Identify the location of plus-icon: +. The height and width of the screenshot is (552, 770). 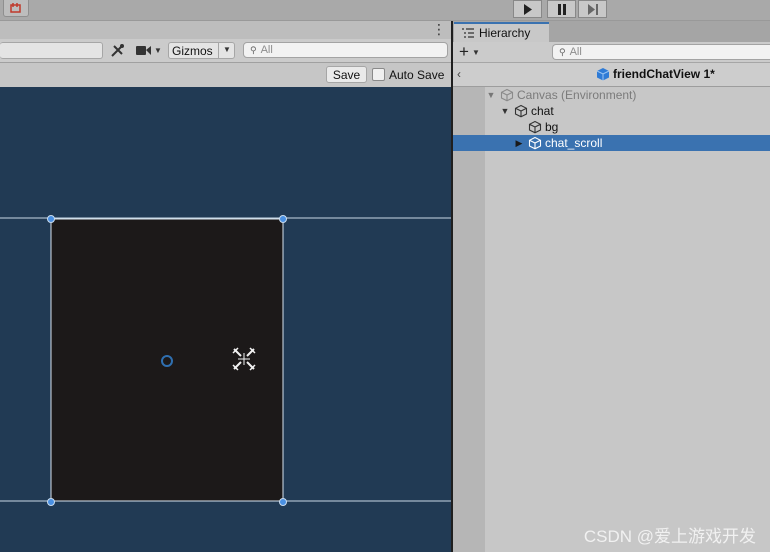
(464, 51).